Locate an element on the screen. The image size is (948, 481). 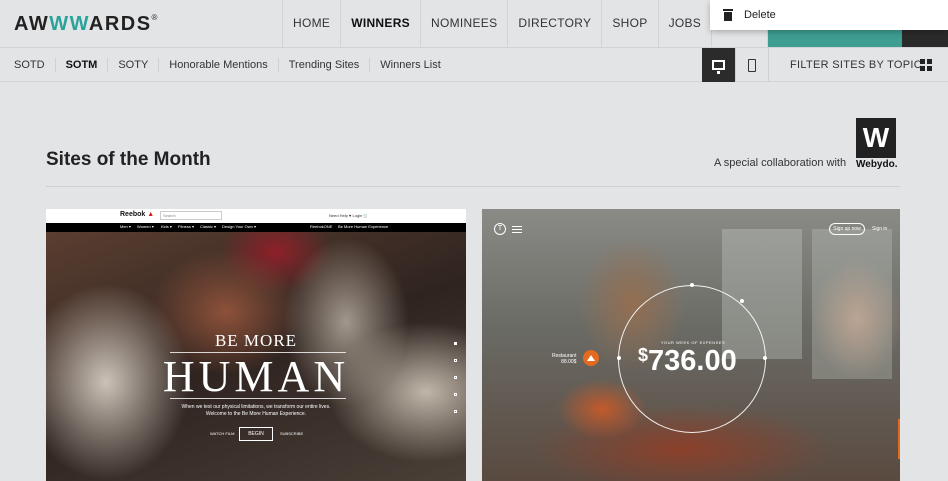
logo-part: WW is located at coordinates (69, 24).